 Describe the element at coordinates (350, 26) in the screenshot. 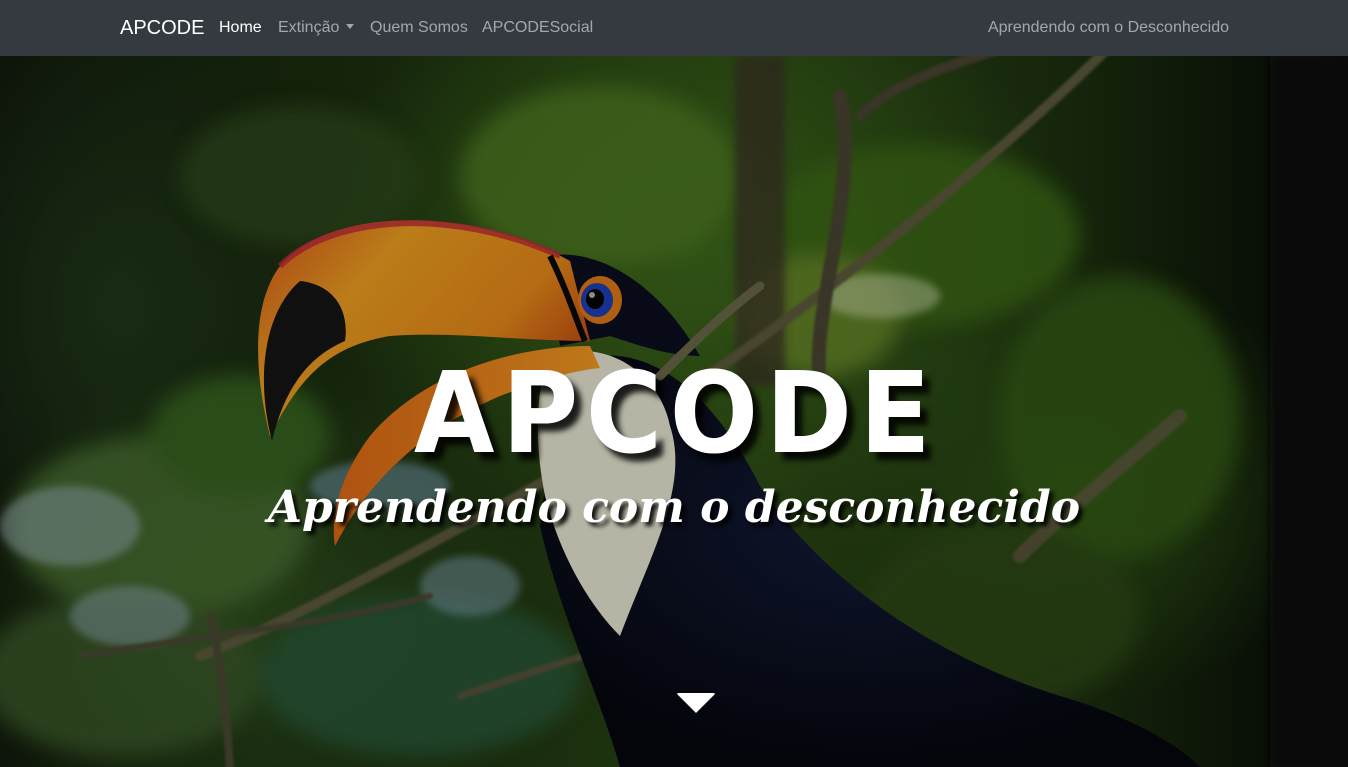

I see `caret-down-icon` at that location.